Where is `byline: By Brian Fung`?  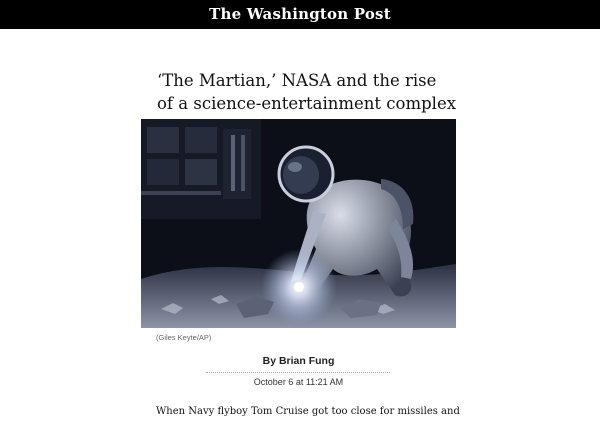 byline: By Brian Fung is located at coordinates (298, 361).